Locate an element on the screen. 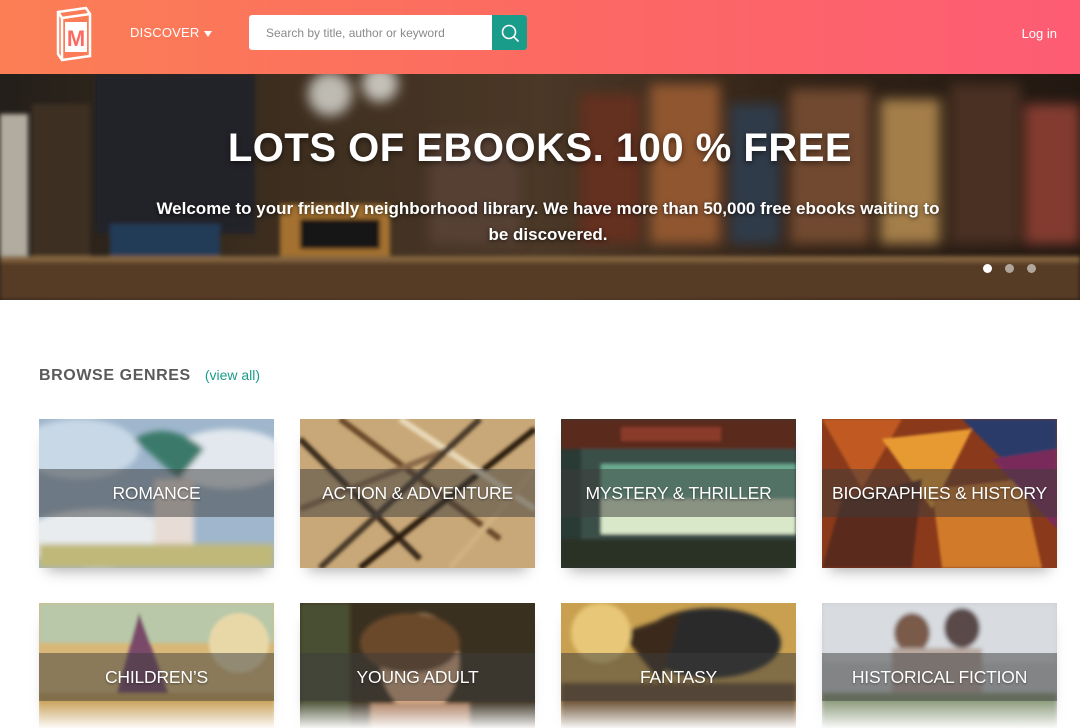 This screenshot has width=1080, height=728. view-all-link: (view all) is located at coordinates (232, 375).